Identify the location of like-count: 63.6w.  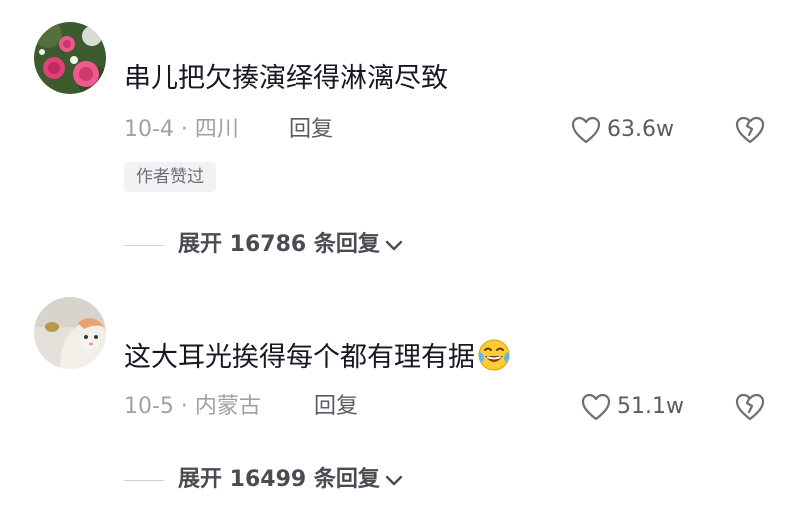
(640, 129).